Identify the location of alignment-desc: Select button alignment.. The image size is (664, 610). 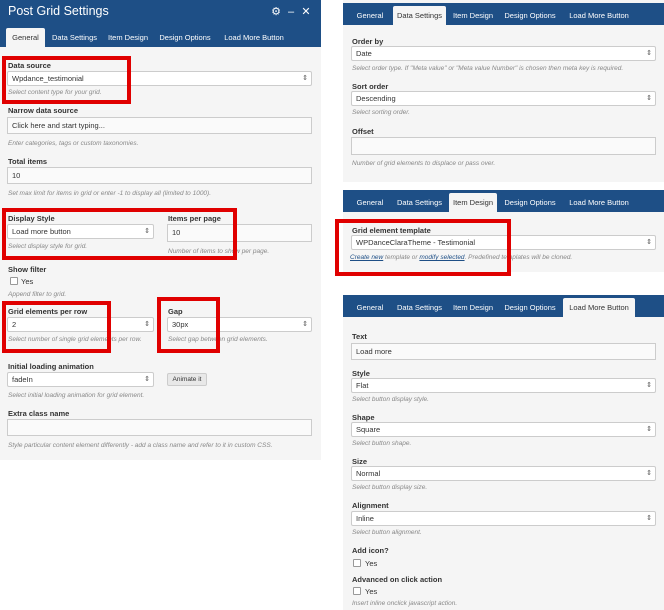
(387, 532).